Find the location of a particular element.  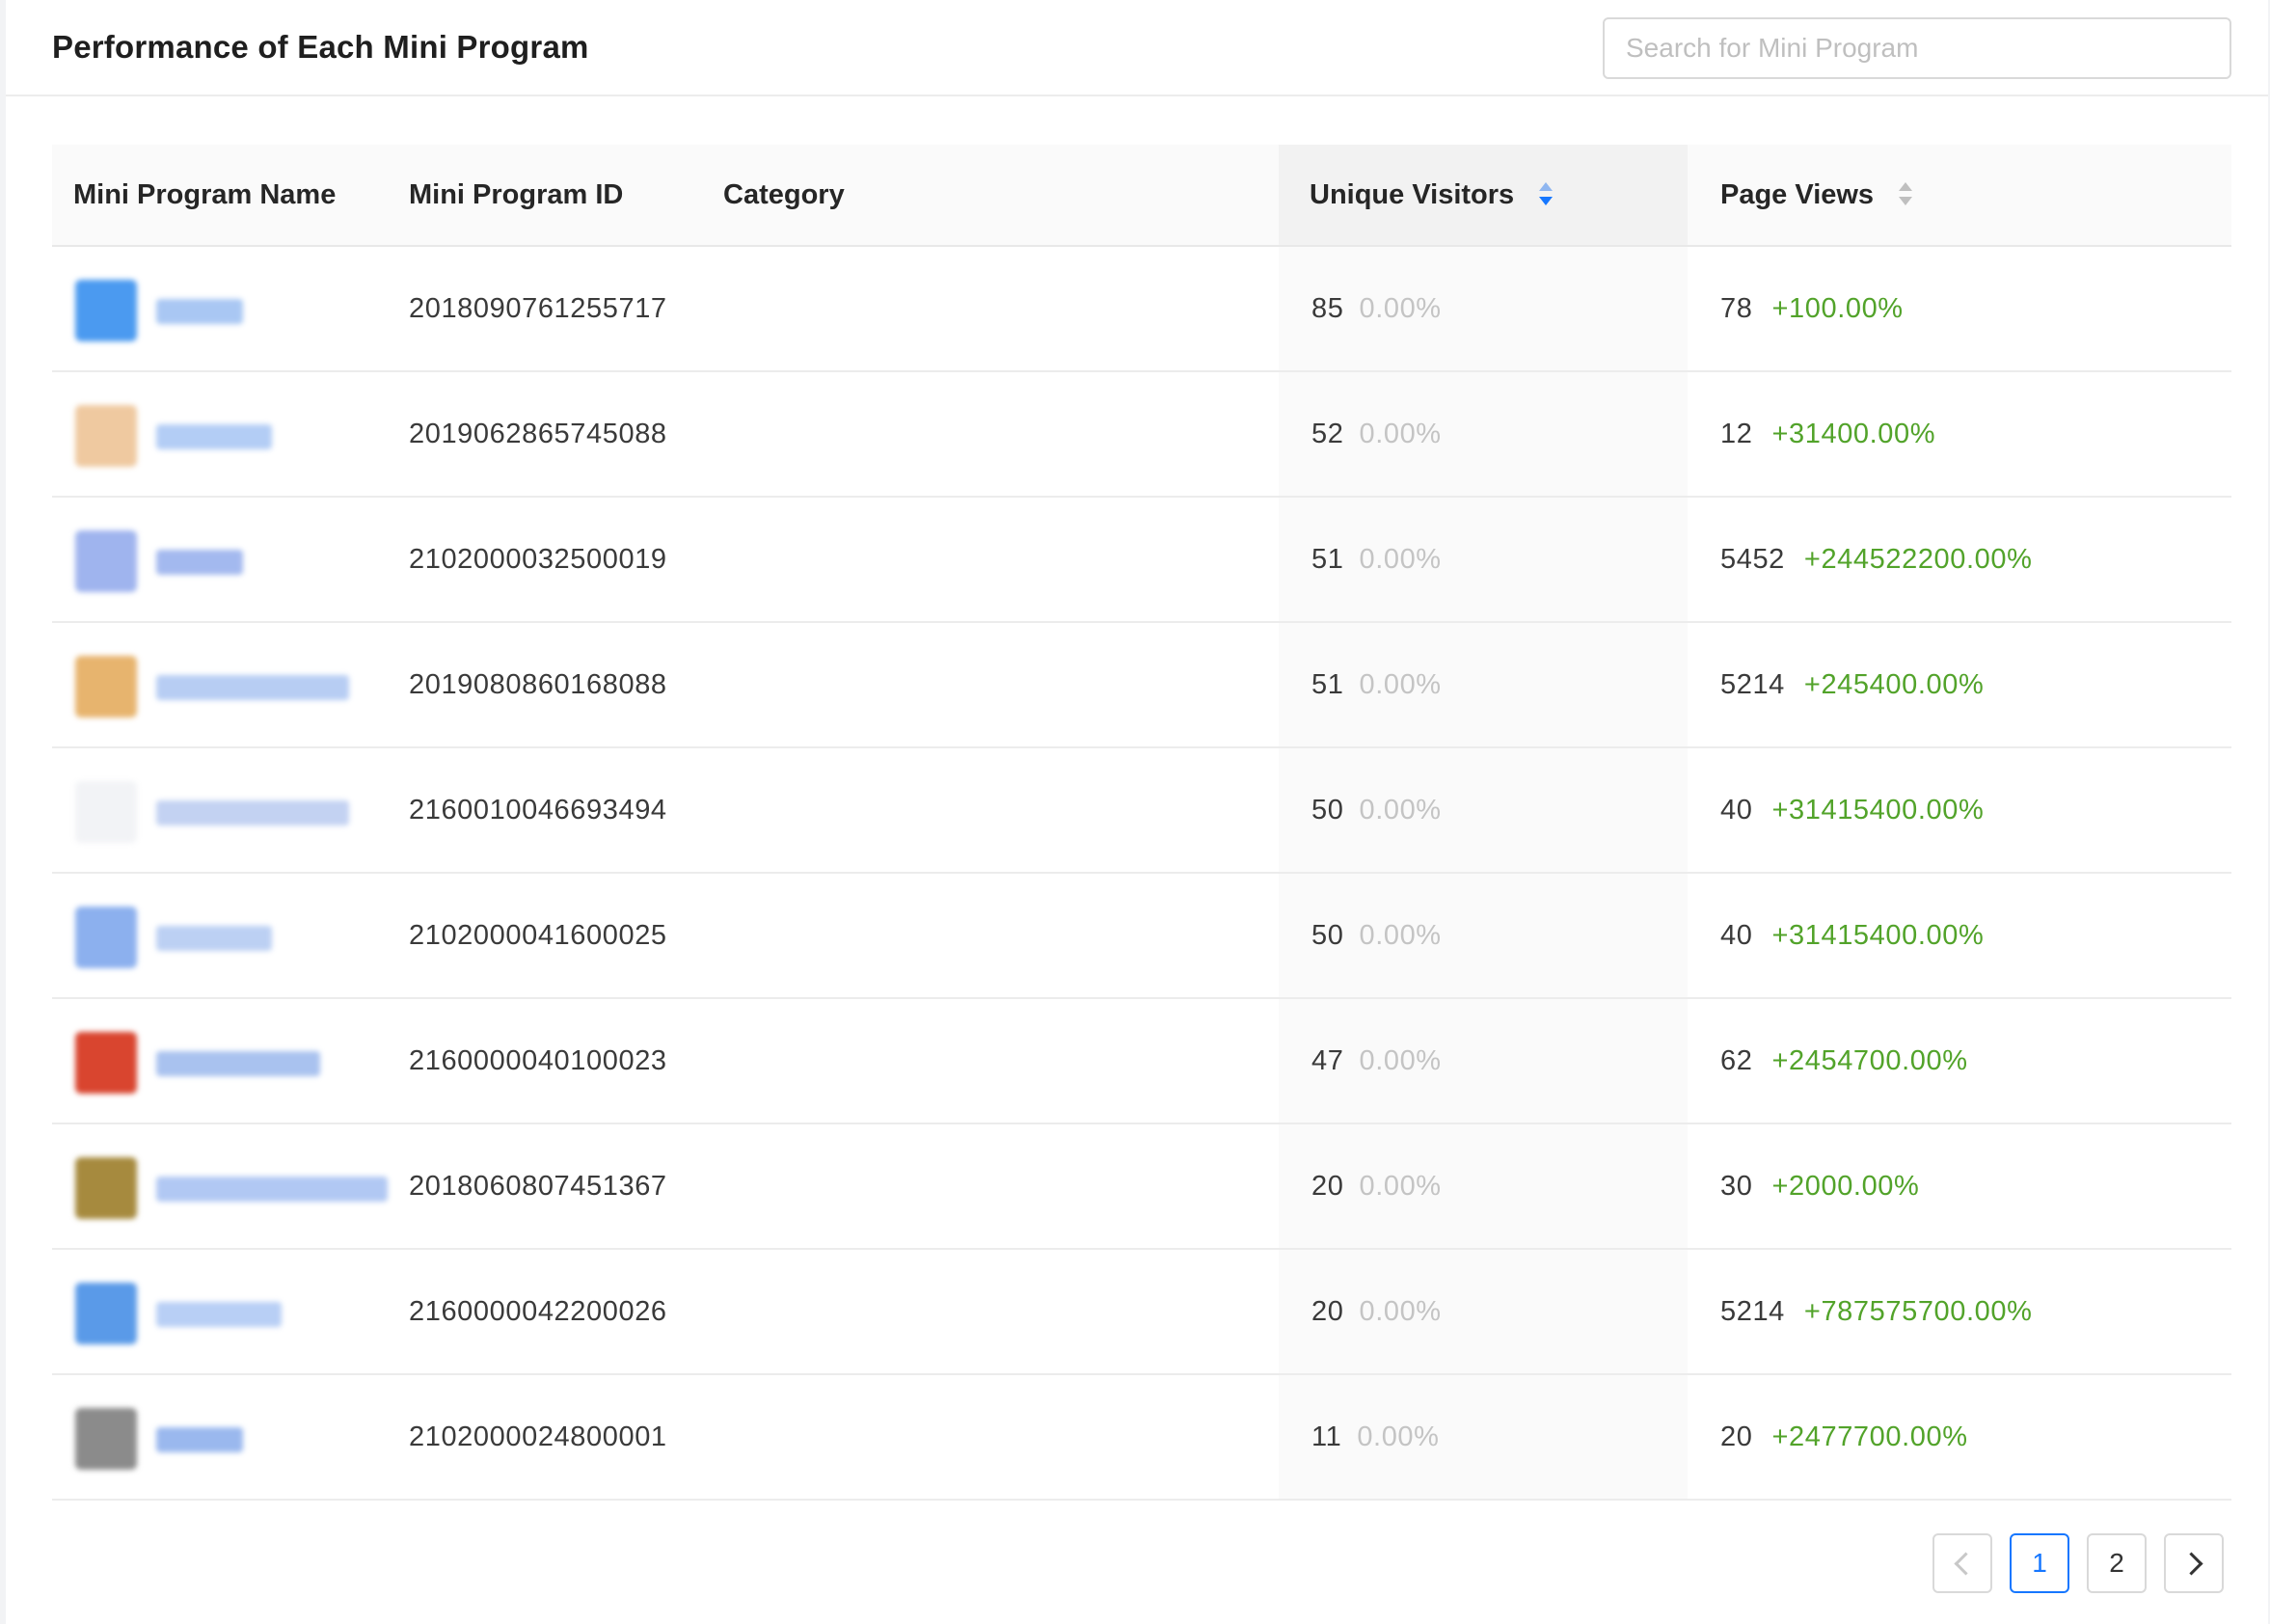

table-row: 2160000040100023 47 0.00% 62 +2454700.00% is located at coordinates (1141, 1061).